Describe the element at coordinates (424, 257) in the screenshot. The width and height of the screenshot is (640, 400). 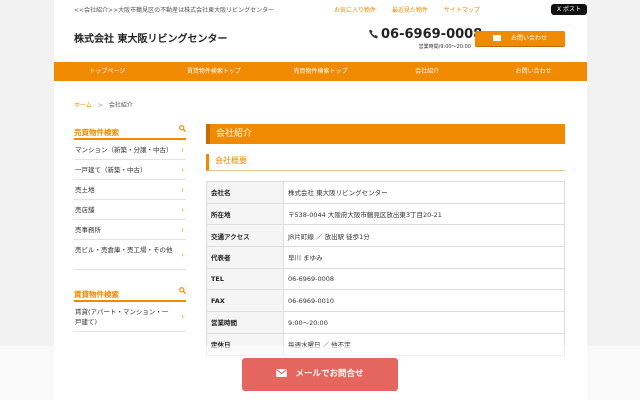
I see `row-value: 早川 まゆみ` at that location.